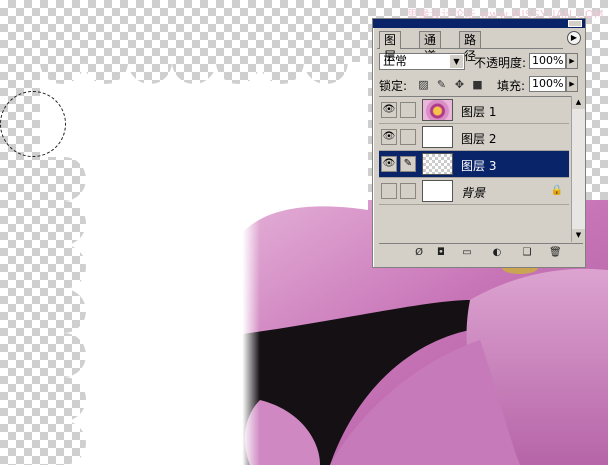 The width and height of the screenshot is (608, 465). I want to click on palette-menu-icon: ▶, so click(574, 38).